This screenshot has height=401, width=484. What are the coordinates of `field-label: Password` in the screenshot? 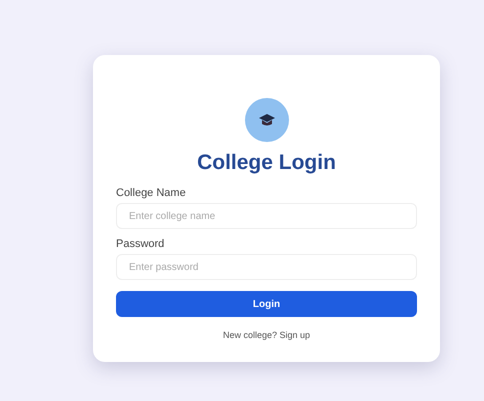 It's located at (141, 244).